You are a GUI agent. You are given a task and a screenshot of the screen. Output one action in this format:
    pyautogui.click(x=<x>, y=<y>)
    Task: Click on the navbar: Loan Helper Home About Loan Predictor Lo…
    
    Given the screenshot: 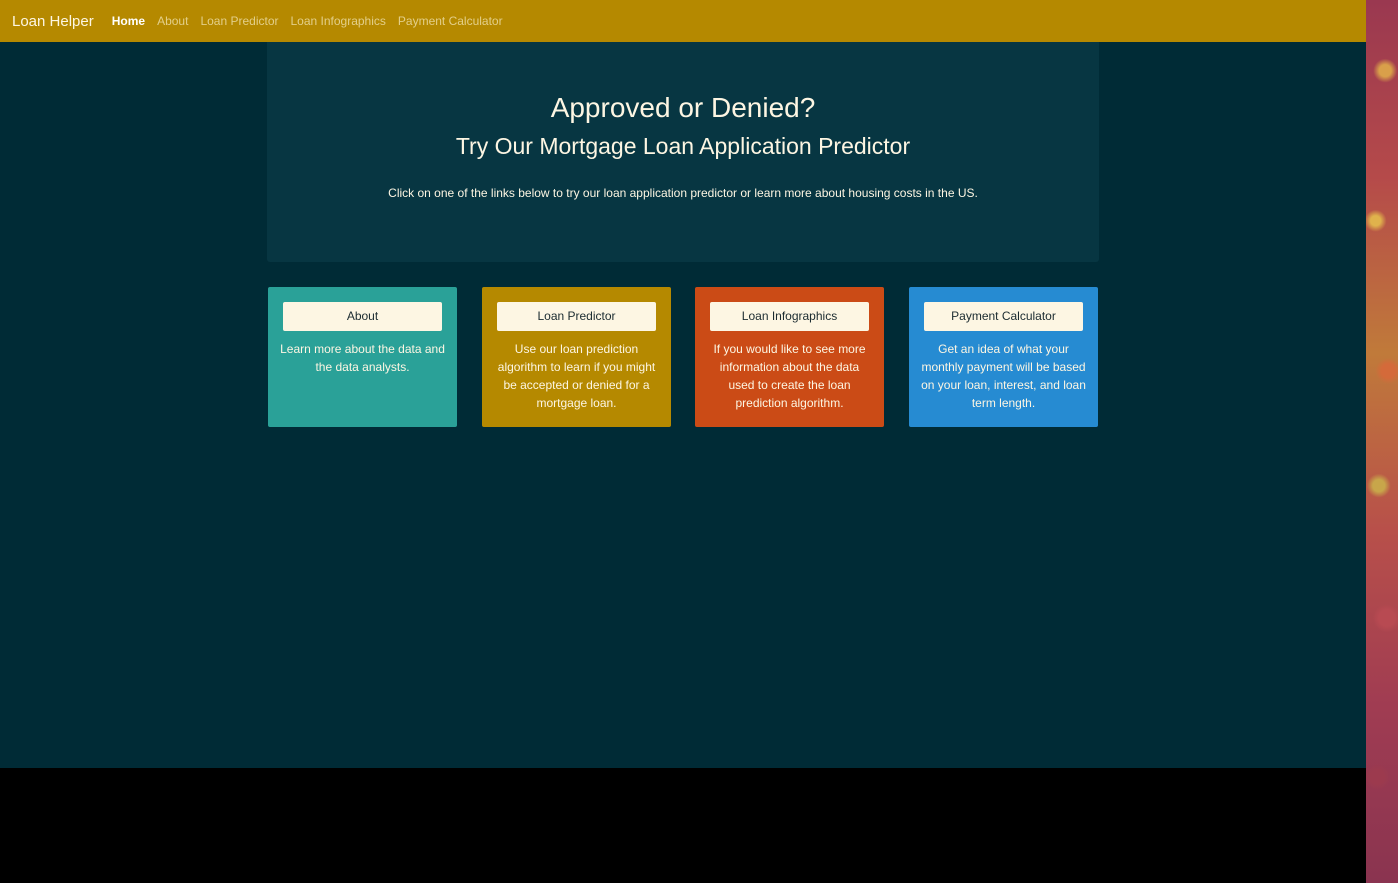 What is the action you would take?
    pyautogui.click(x=683, y=21)
    